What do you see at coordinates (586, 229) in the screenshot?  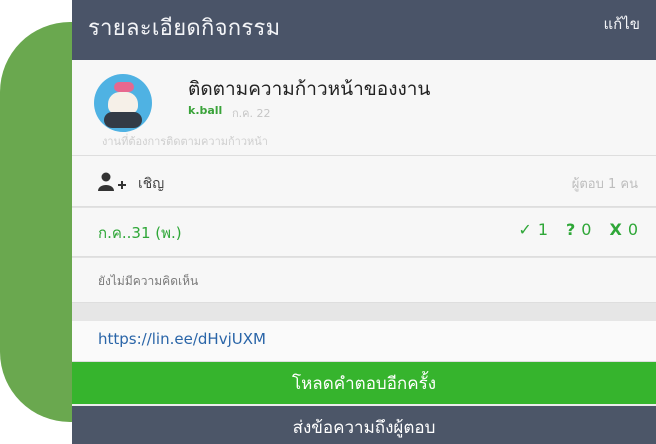 I see `maybe-count-value: 0` at bounding box center [586, 229].